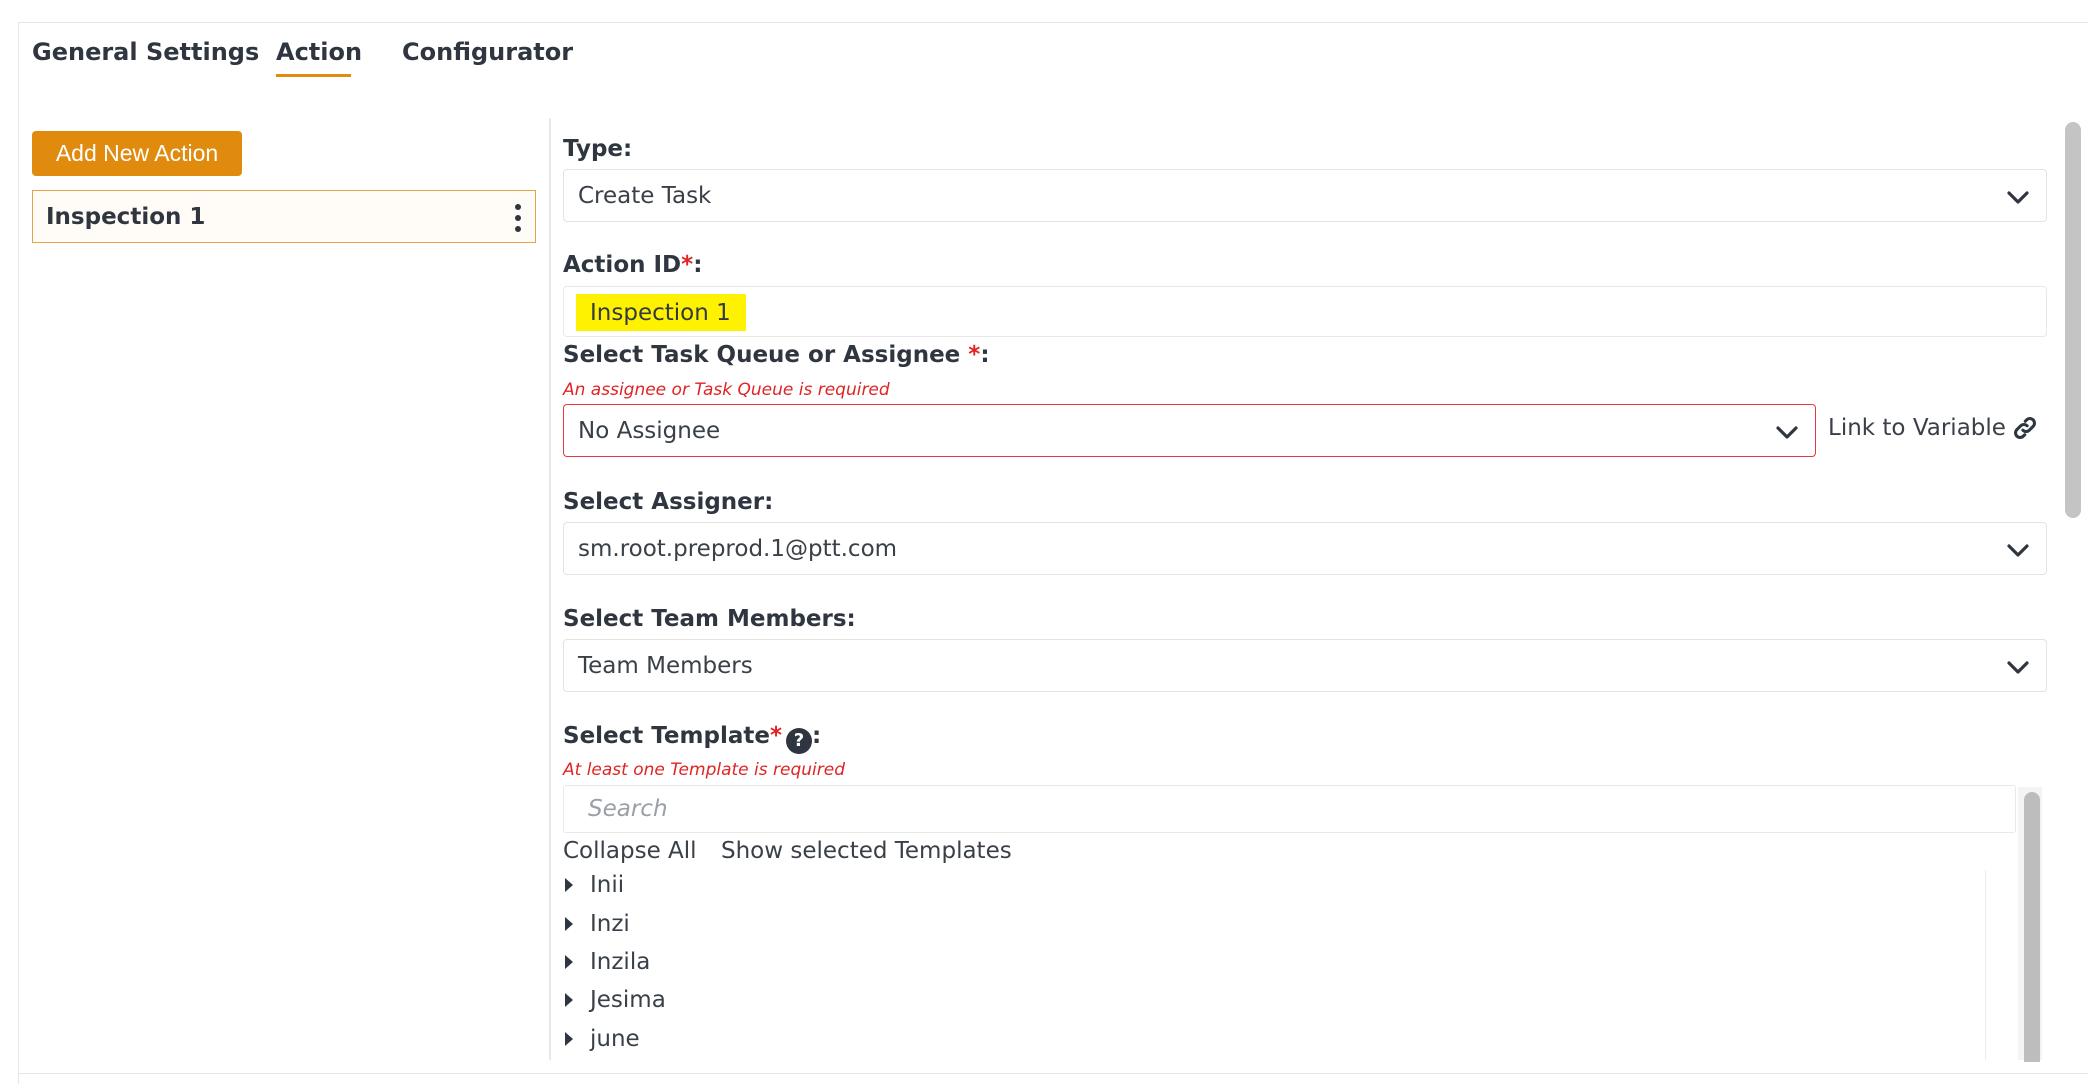 This screenshot has height=1084, width=2088. What do you see at coordinates (661, 312) in the screenshot?
I see `action-id-value: Inspection 1` at bounding box center [661, 312].